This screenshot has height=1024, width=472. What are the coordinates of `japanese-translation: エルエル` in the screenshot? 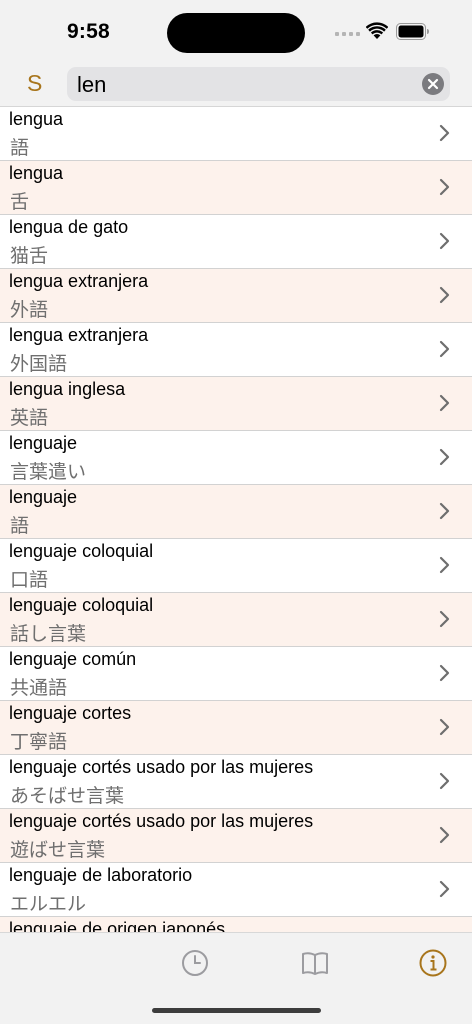 It's located at (48, 904).